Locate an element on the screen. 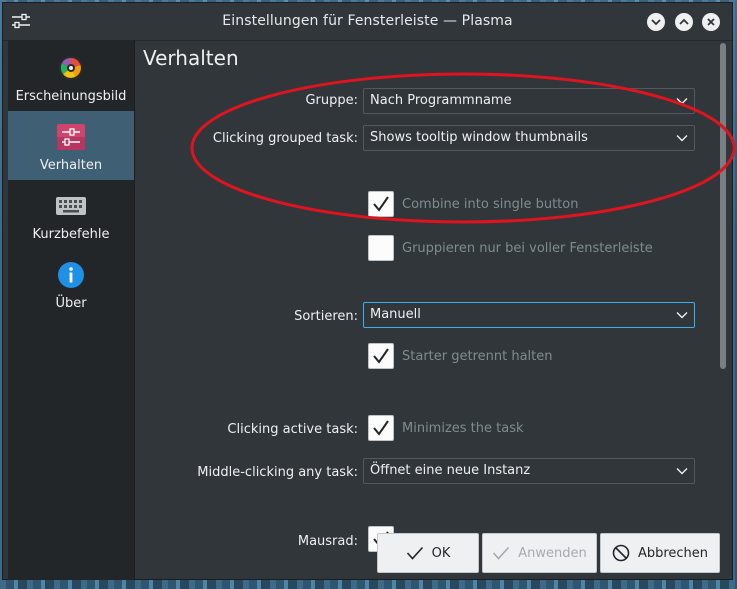 This screenshot has width=737, height=589. grouped-click-label: Clicking grouped task: is located at coordinates (285, 138).